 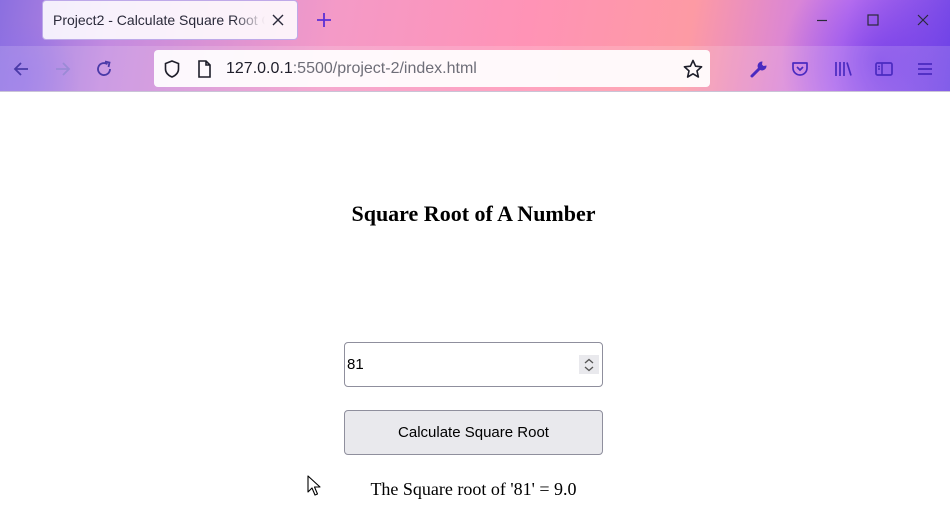 I want to click on bookmark-star-icon, so click(x=693, y=69).